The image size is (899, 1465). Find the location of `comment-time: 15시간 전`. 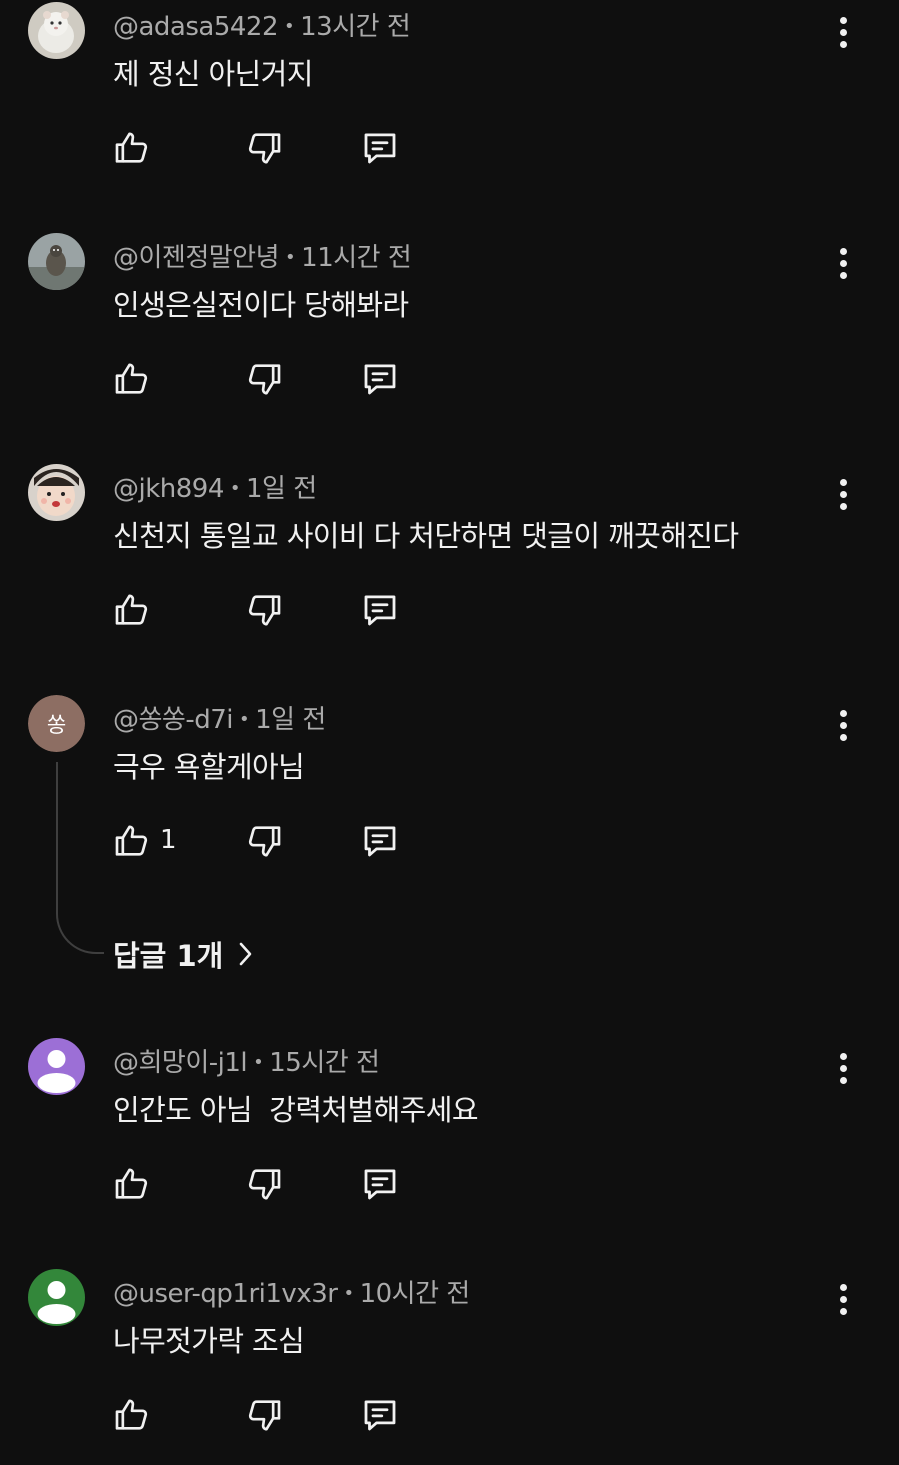

comment-time: 15시간 전 is located at coordinates (324, 1063).